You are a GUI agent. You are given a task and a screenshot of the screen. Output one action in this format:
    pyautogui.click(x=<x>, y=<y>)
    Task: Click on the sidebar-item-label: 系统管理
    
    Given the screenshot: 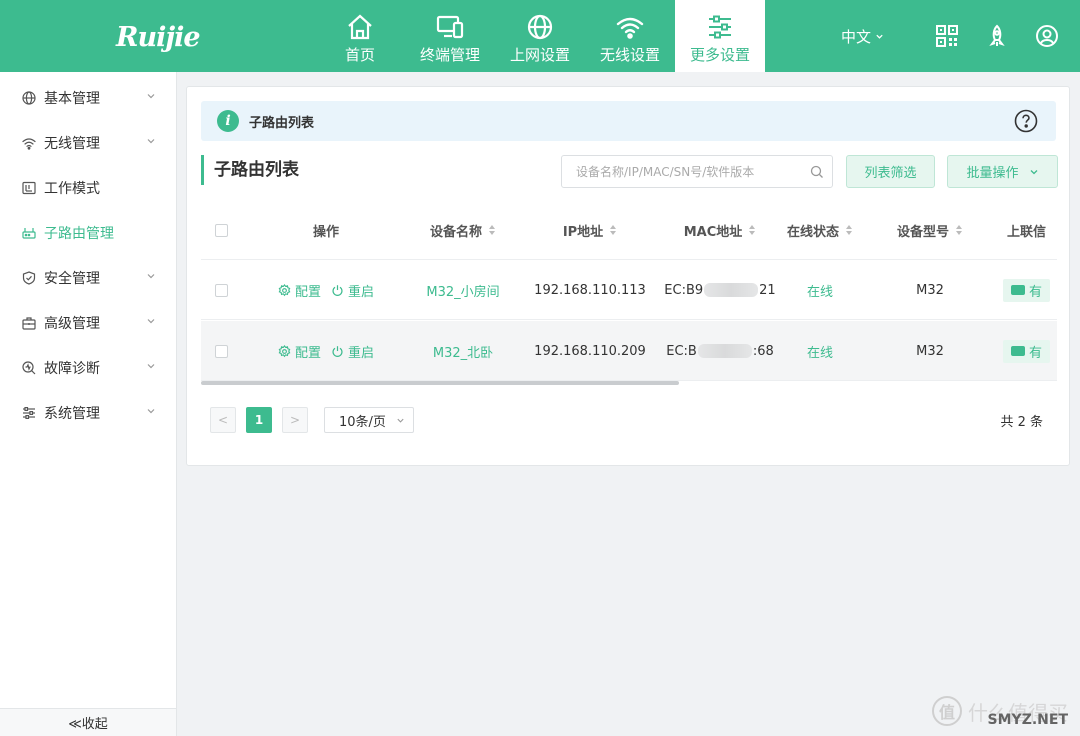 What is the action you would take?
    pyautogui.click(x=72, y=413)
    